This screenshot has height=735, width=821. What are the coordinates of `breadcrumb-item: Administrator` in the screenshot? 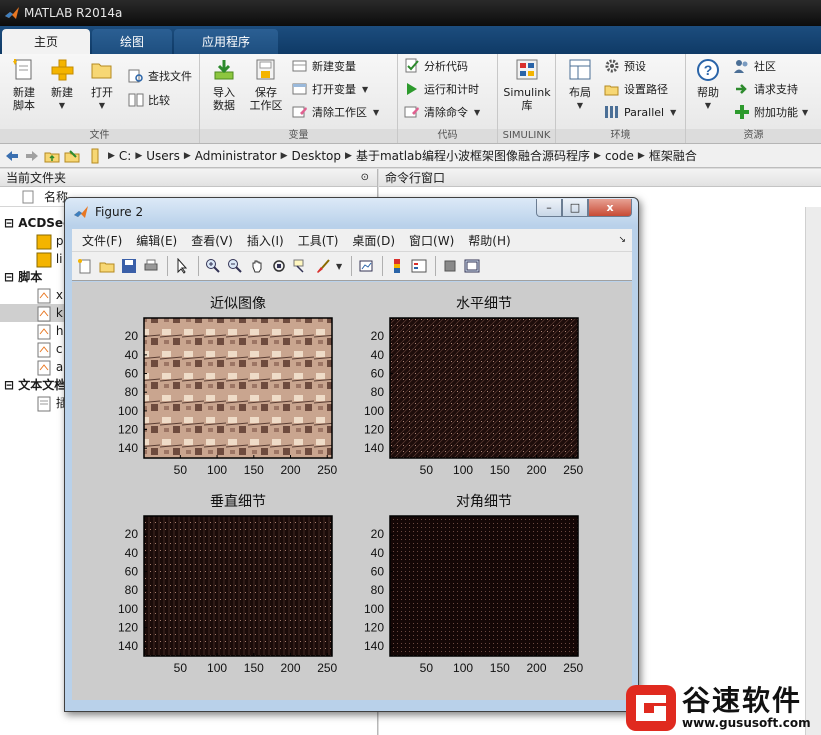 It's located at (236, 156).